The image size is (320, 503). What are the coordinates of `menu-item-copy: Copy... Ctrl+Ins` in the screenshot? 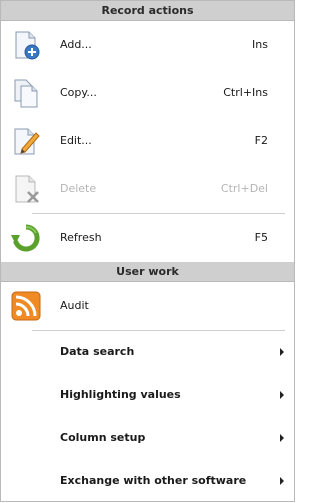 It's located at (147, 93).